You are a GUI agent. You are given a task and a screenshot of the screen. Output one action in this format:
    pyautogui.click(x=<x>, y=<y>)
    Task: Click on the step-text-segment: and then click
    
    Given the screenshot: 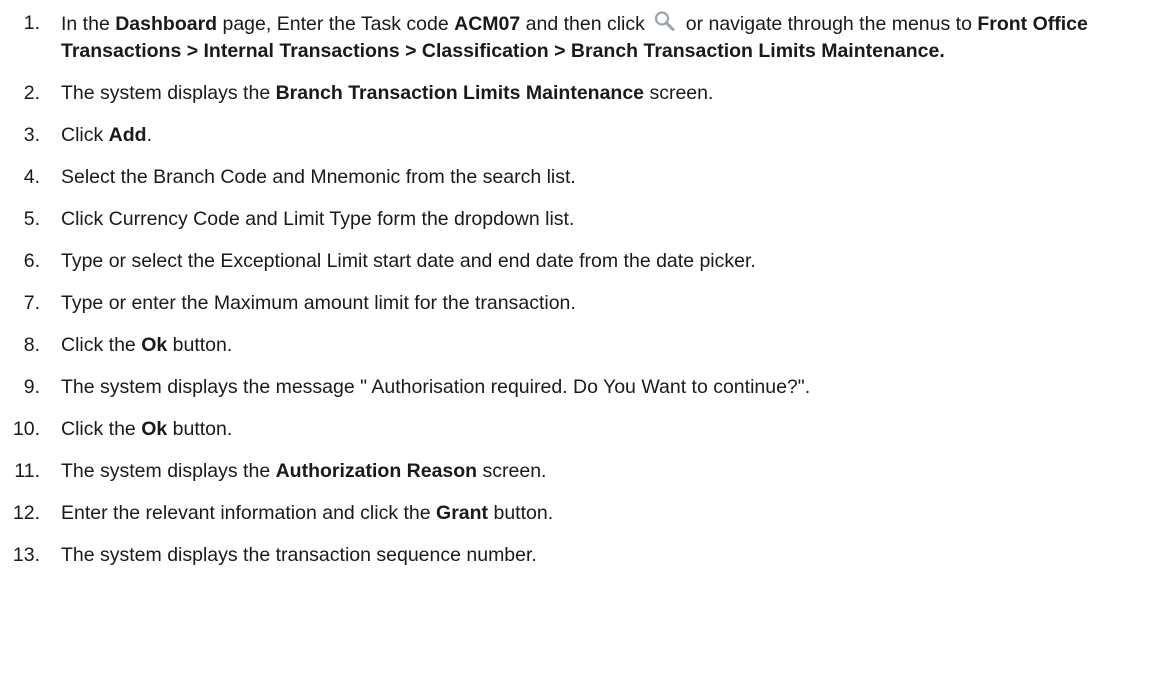 What is the action you would take?
    pyautogui.click(x=585, y=24)
    